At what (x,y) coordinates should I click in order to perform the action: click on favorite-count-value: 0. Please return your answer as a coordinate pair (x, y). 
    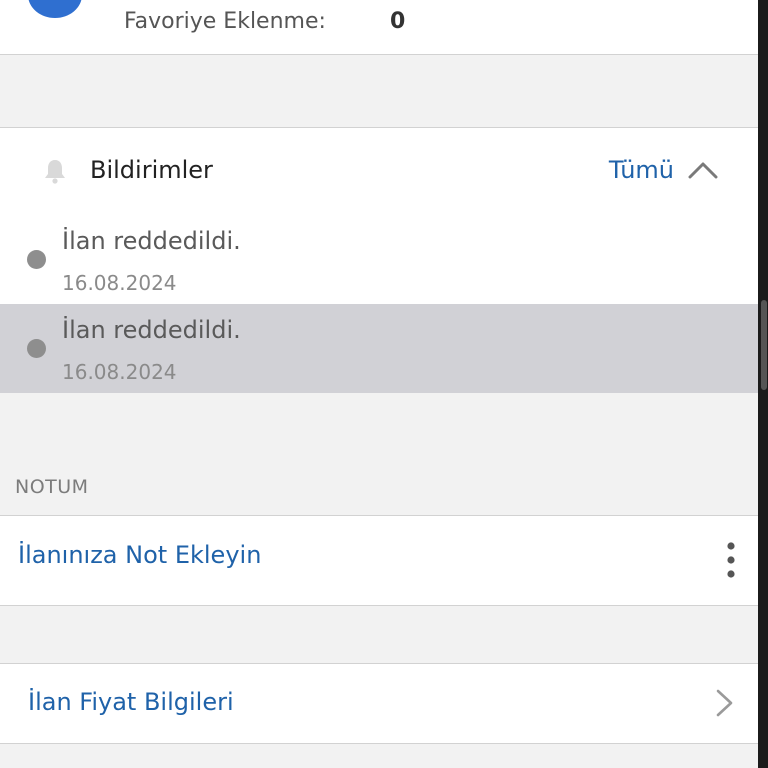
    Looking at the image, I should click on (398, 21).